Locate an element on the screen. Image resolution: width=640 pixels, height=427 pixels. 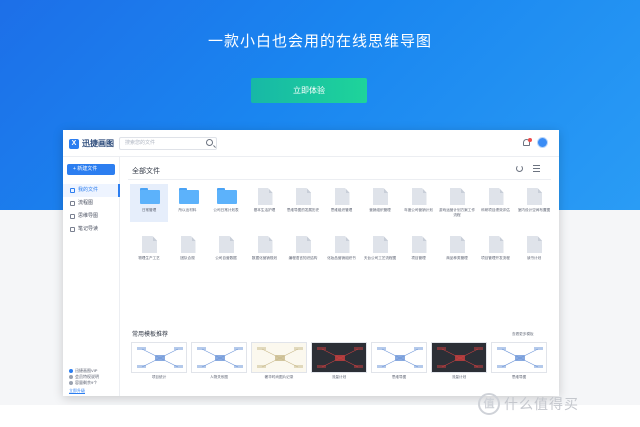
file-item: 思维组织管理 is located at coordinates (342, 203).